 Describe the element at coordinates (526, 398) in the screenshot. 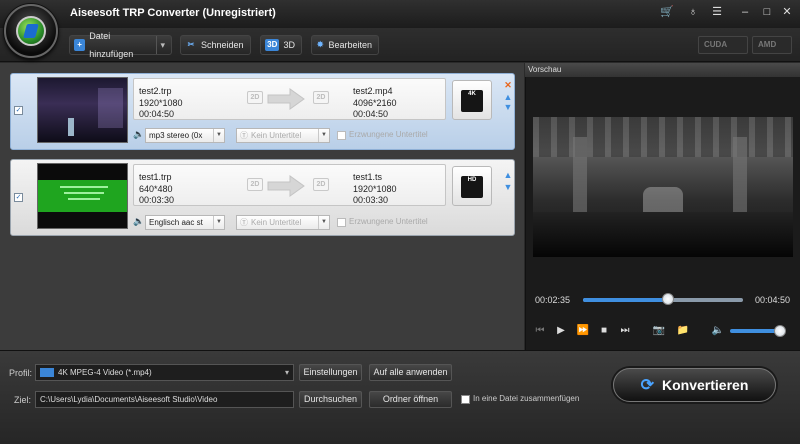

I see `merge-label: In eine Datei zusammenfügen` at that location.